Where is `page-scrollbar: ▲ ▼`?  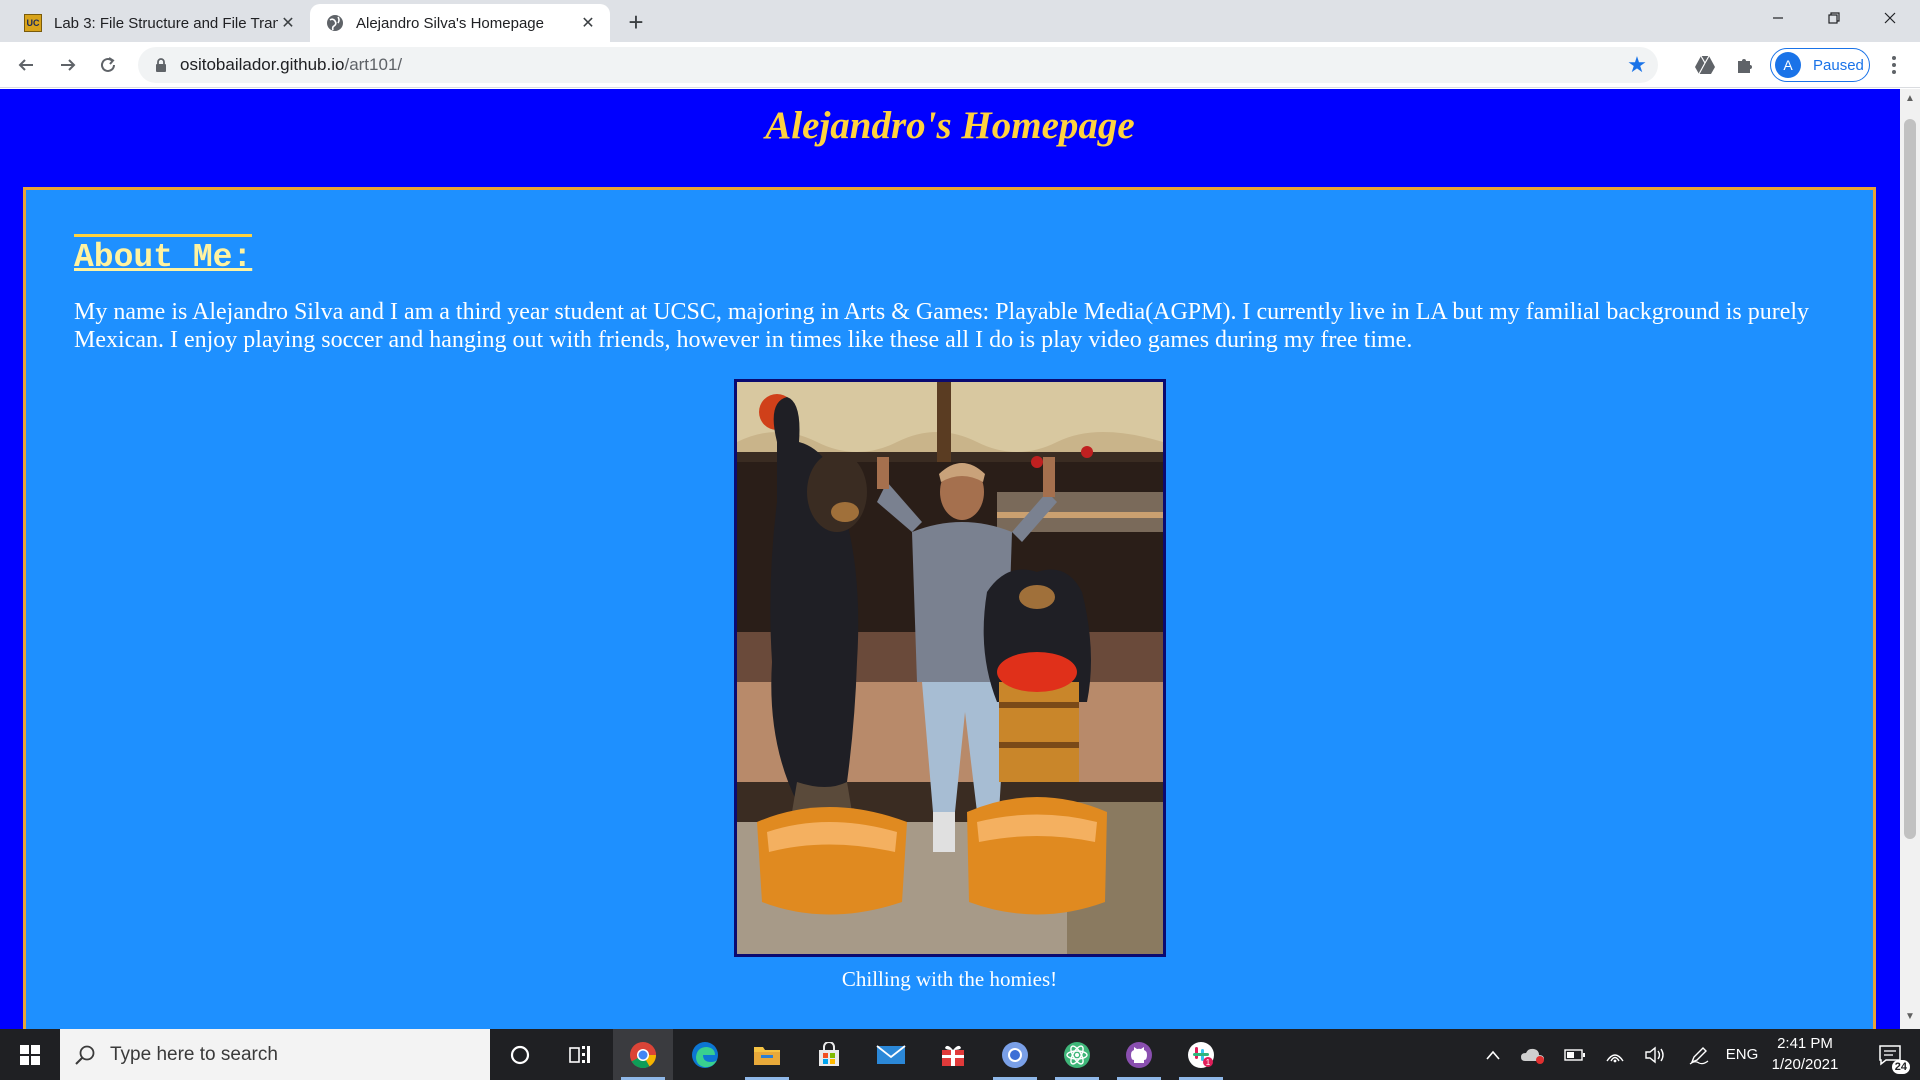 page-scrollbar: ▲ ▼ is located at coordinates (1910, 559).